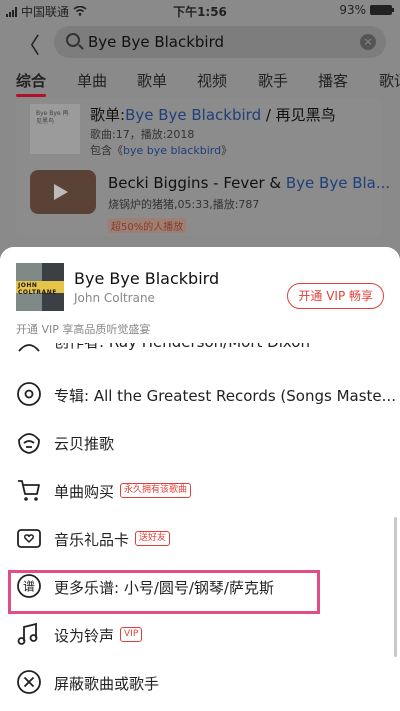 The image size is (400, 711). What do you see at coordinates (29, 682) in the screenshot?
I see `block-icon` at bounding box center [29, 682].